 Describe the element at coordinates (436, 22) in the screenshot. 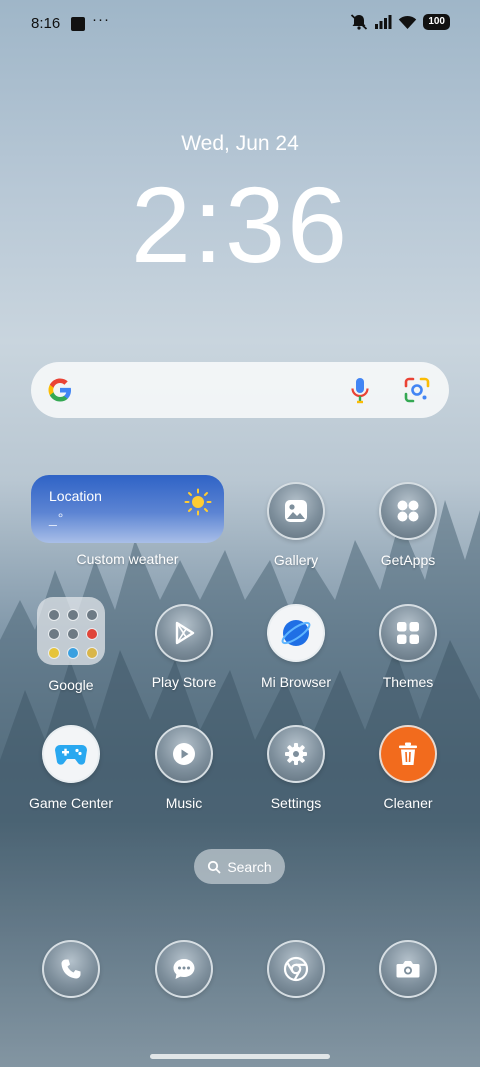

I see `battery-indicator: 100` at that location.